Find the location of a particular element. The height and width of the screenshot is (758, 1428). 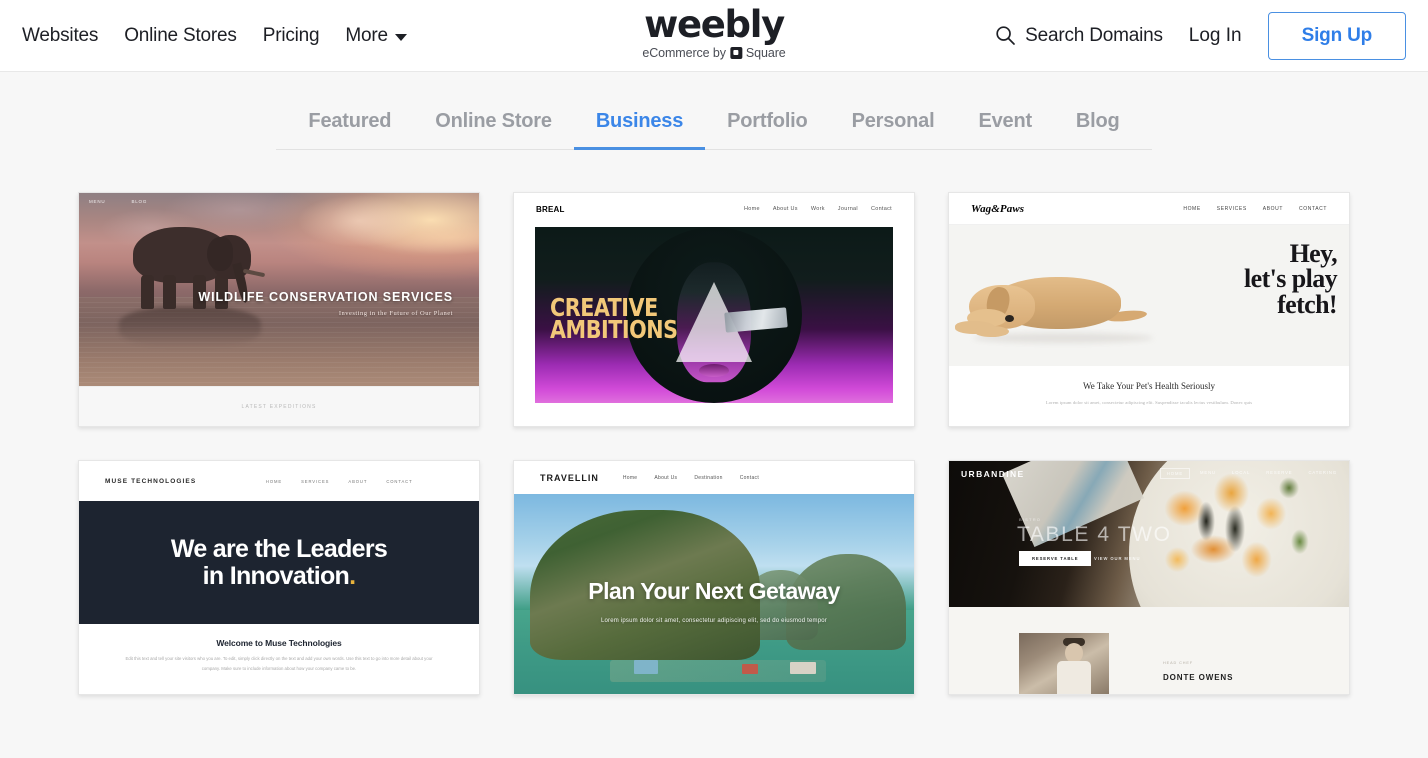

template-nav-links: Home About Us Work Journal Contact is located at coordinates (818, 209).